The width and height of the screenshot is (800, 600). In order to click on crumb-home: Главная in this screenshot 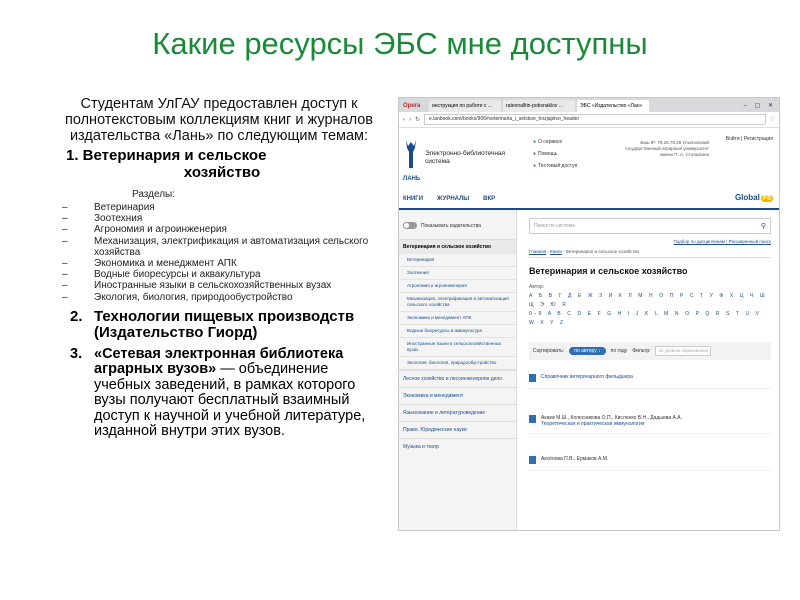, I will do `click(537, 251)`.